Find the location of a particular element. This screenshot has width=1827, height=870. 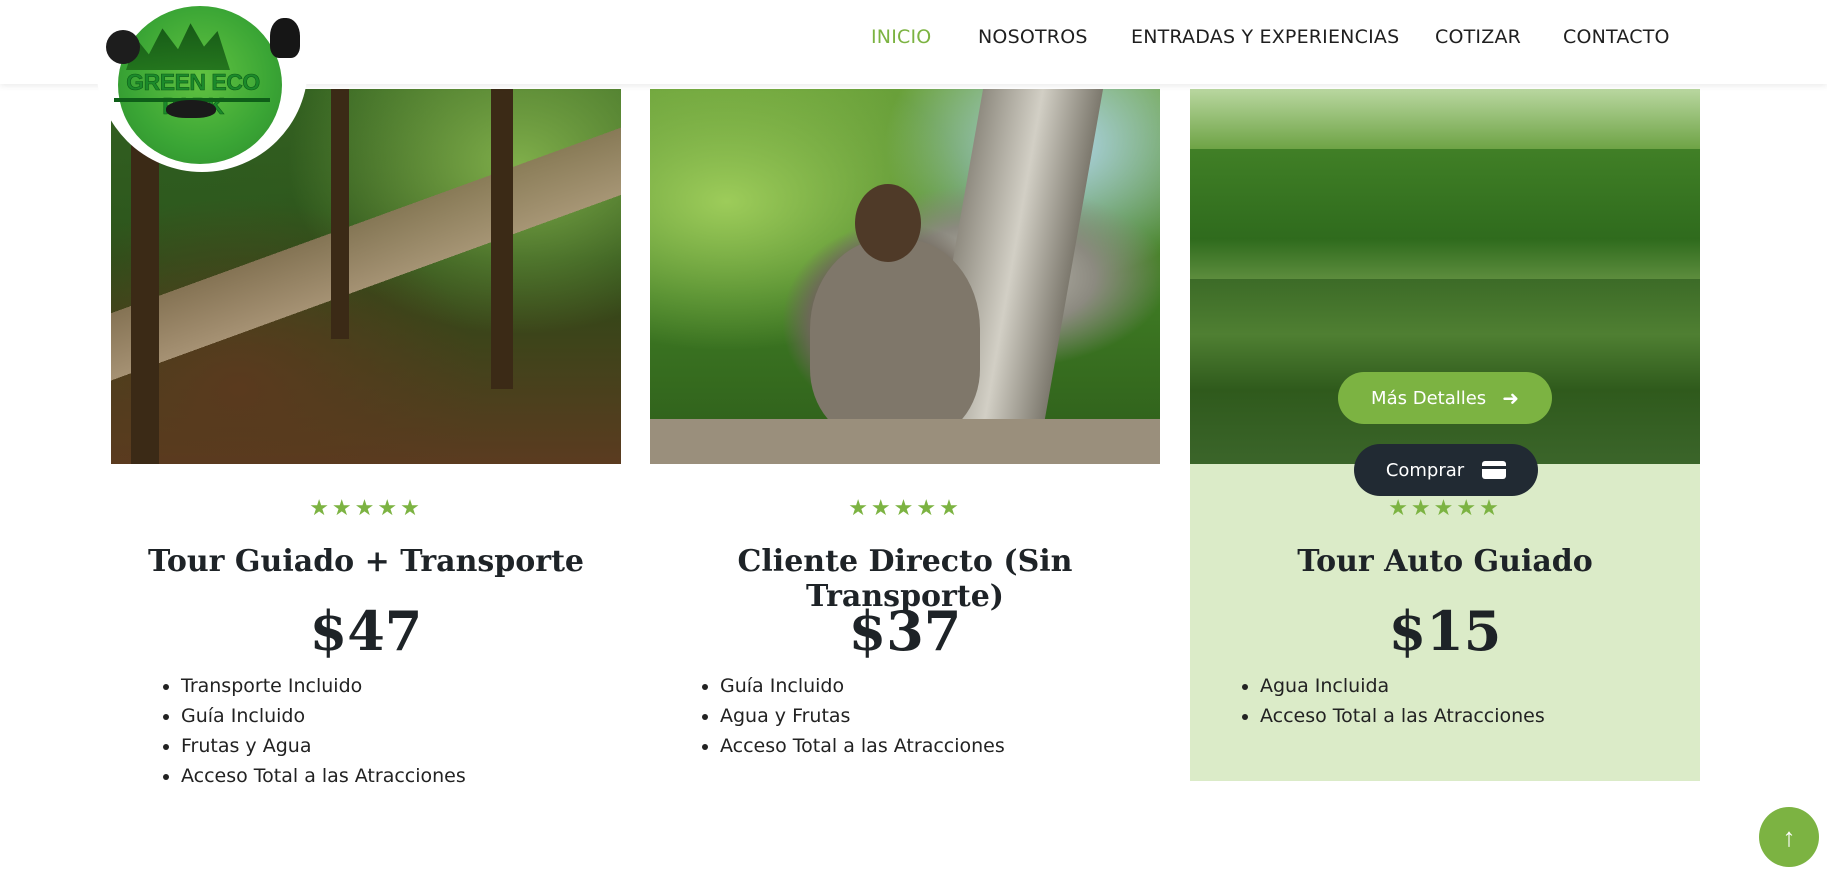

nav-contacto: CONTACTO is located at coordinates (1616, 37).